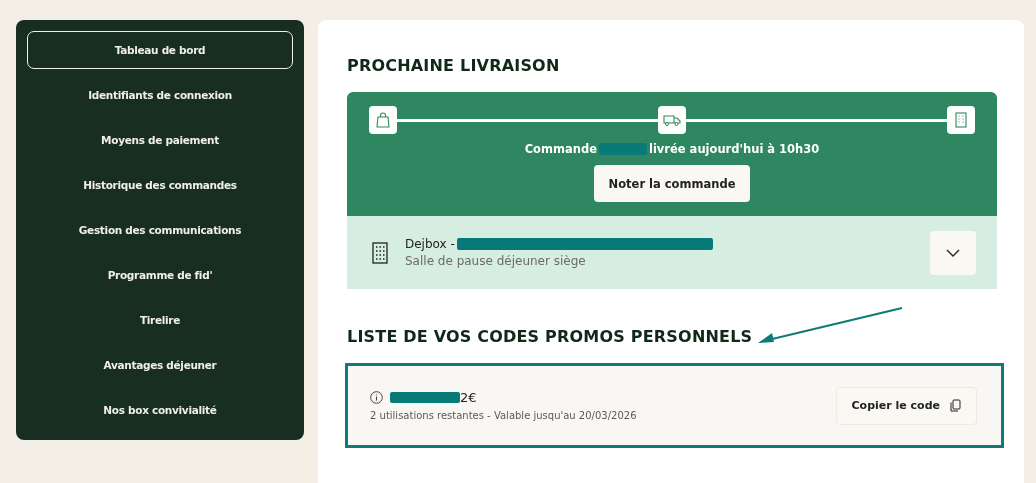 This screenshot has width=1036, height=483. Describe the element at coordinates (160, 365) in the screenshot. I see `sidebar-item: Avantages déjeuner` at that location.